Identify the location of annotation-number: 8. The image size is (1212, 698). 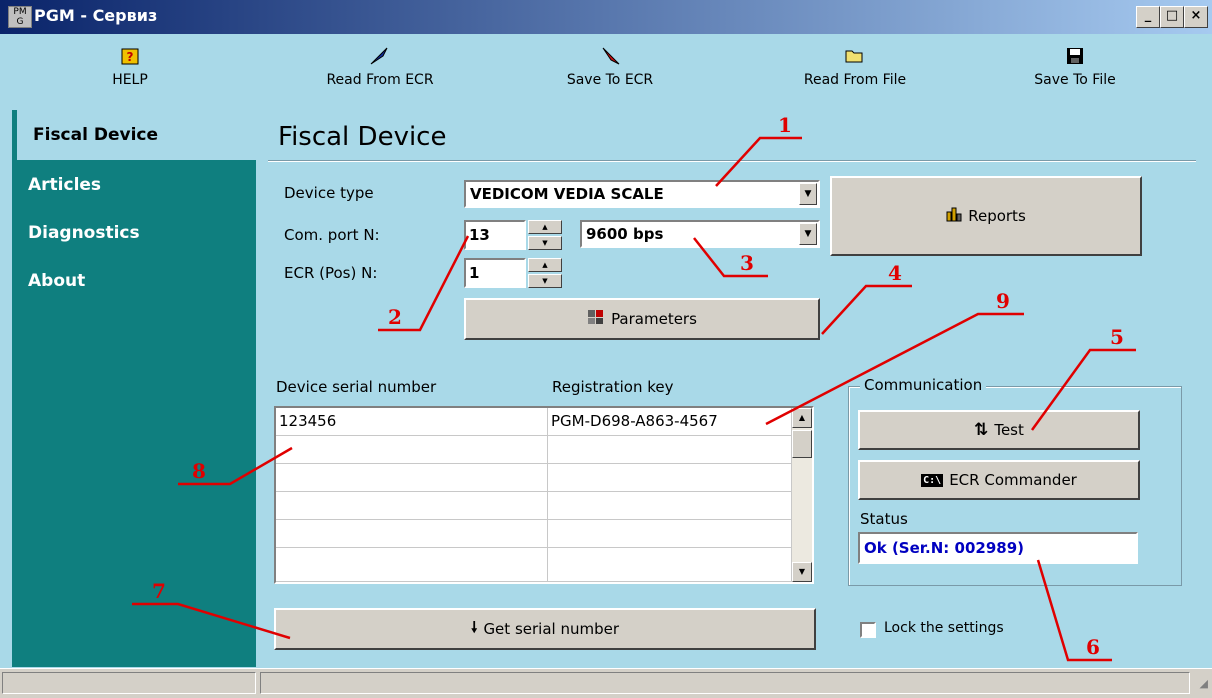
(199, 471).